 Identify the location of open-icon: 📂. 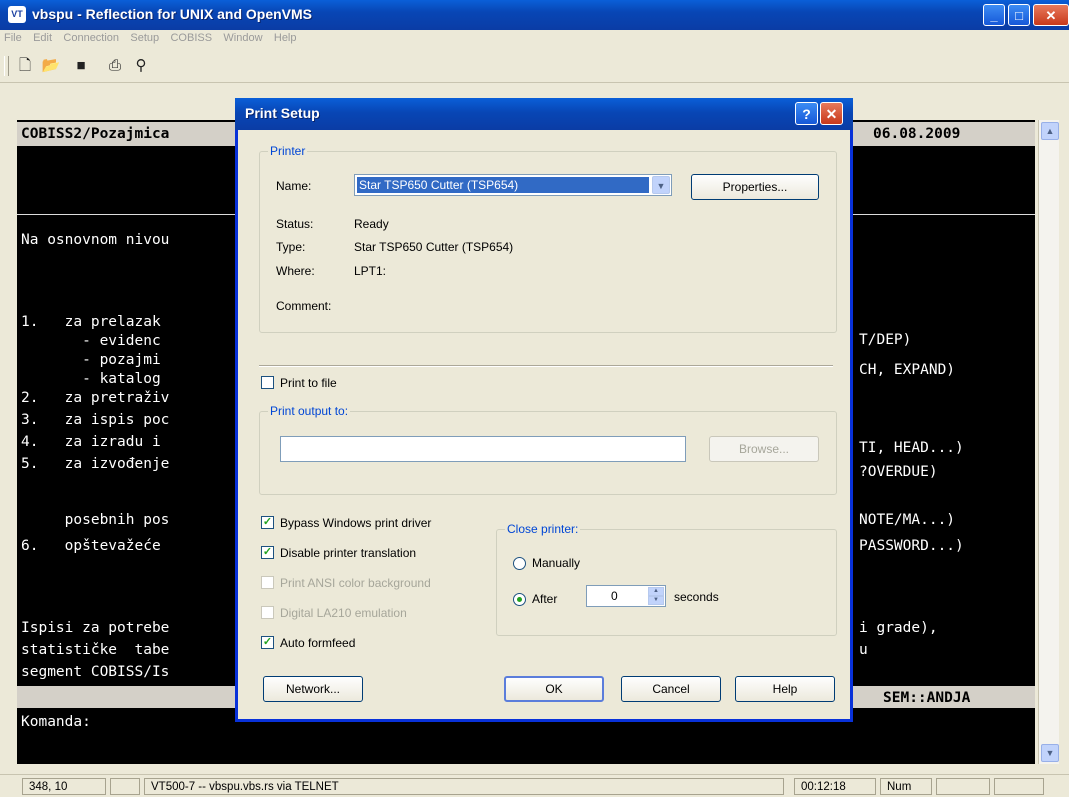
(51, 66).